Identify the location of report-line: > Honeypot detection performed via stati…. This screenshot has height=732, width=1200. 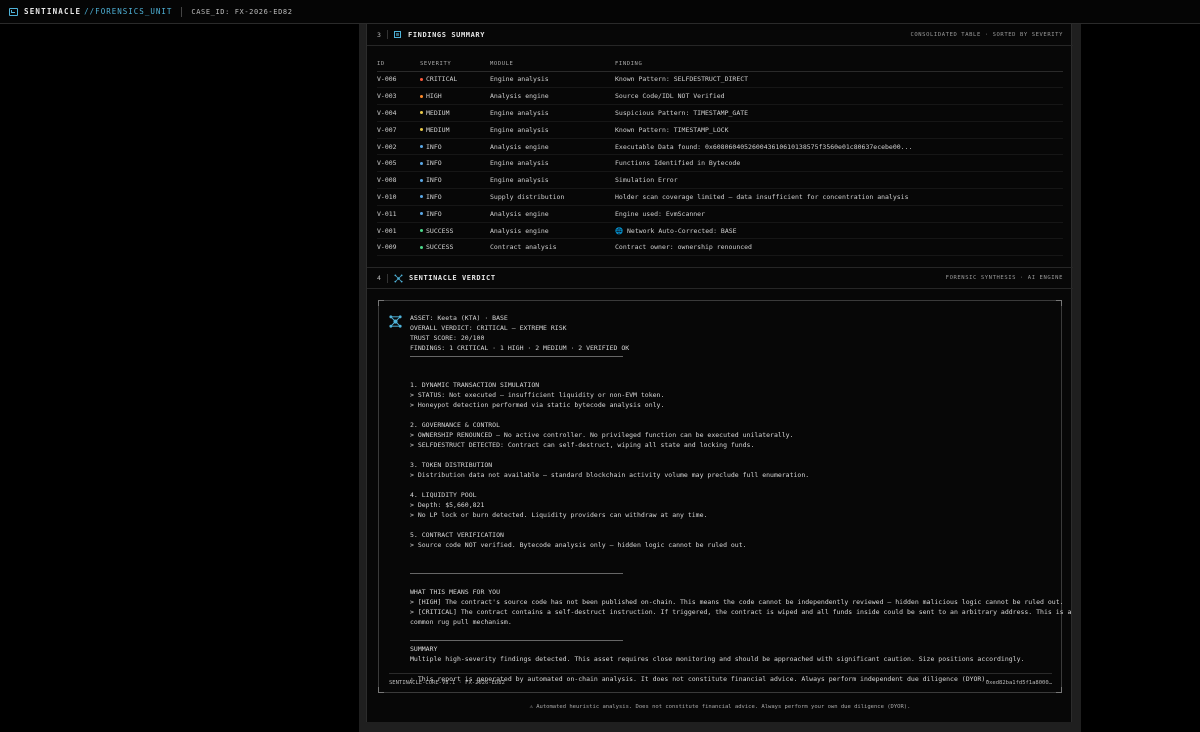
(537, 405).